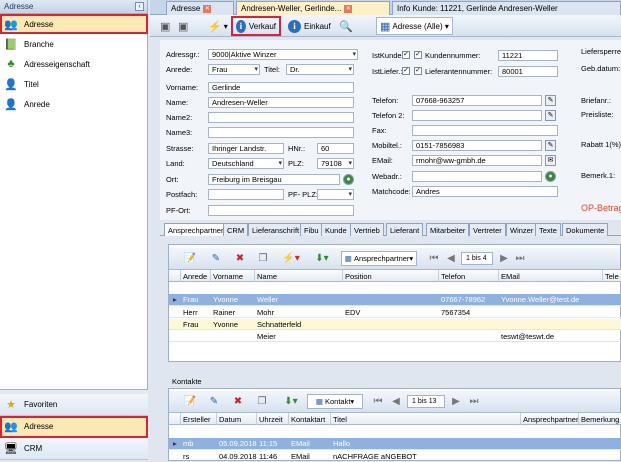 This screenshot has width=621, height=462. I want to click on col-datum: Datum, so click(237, 419).